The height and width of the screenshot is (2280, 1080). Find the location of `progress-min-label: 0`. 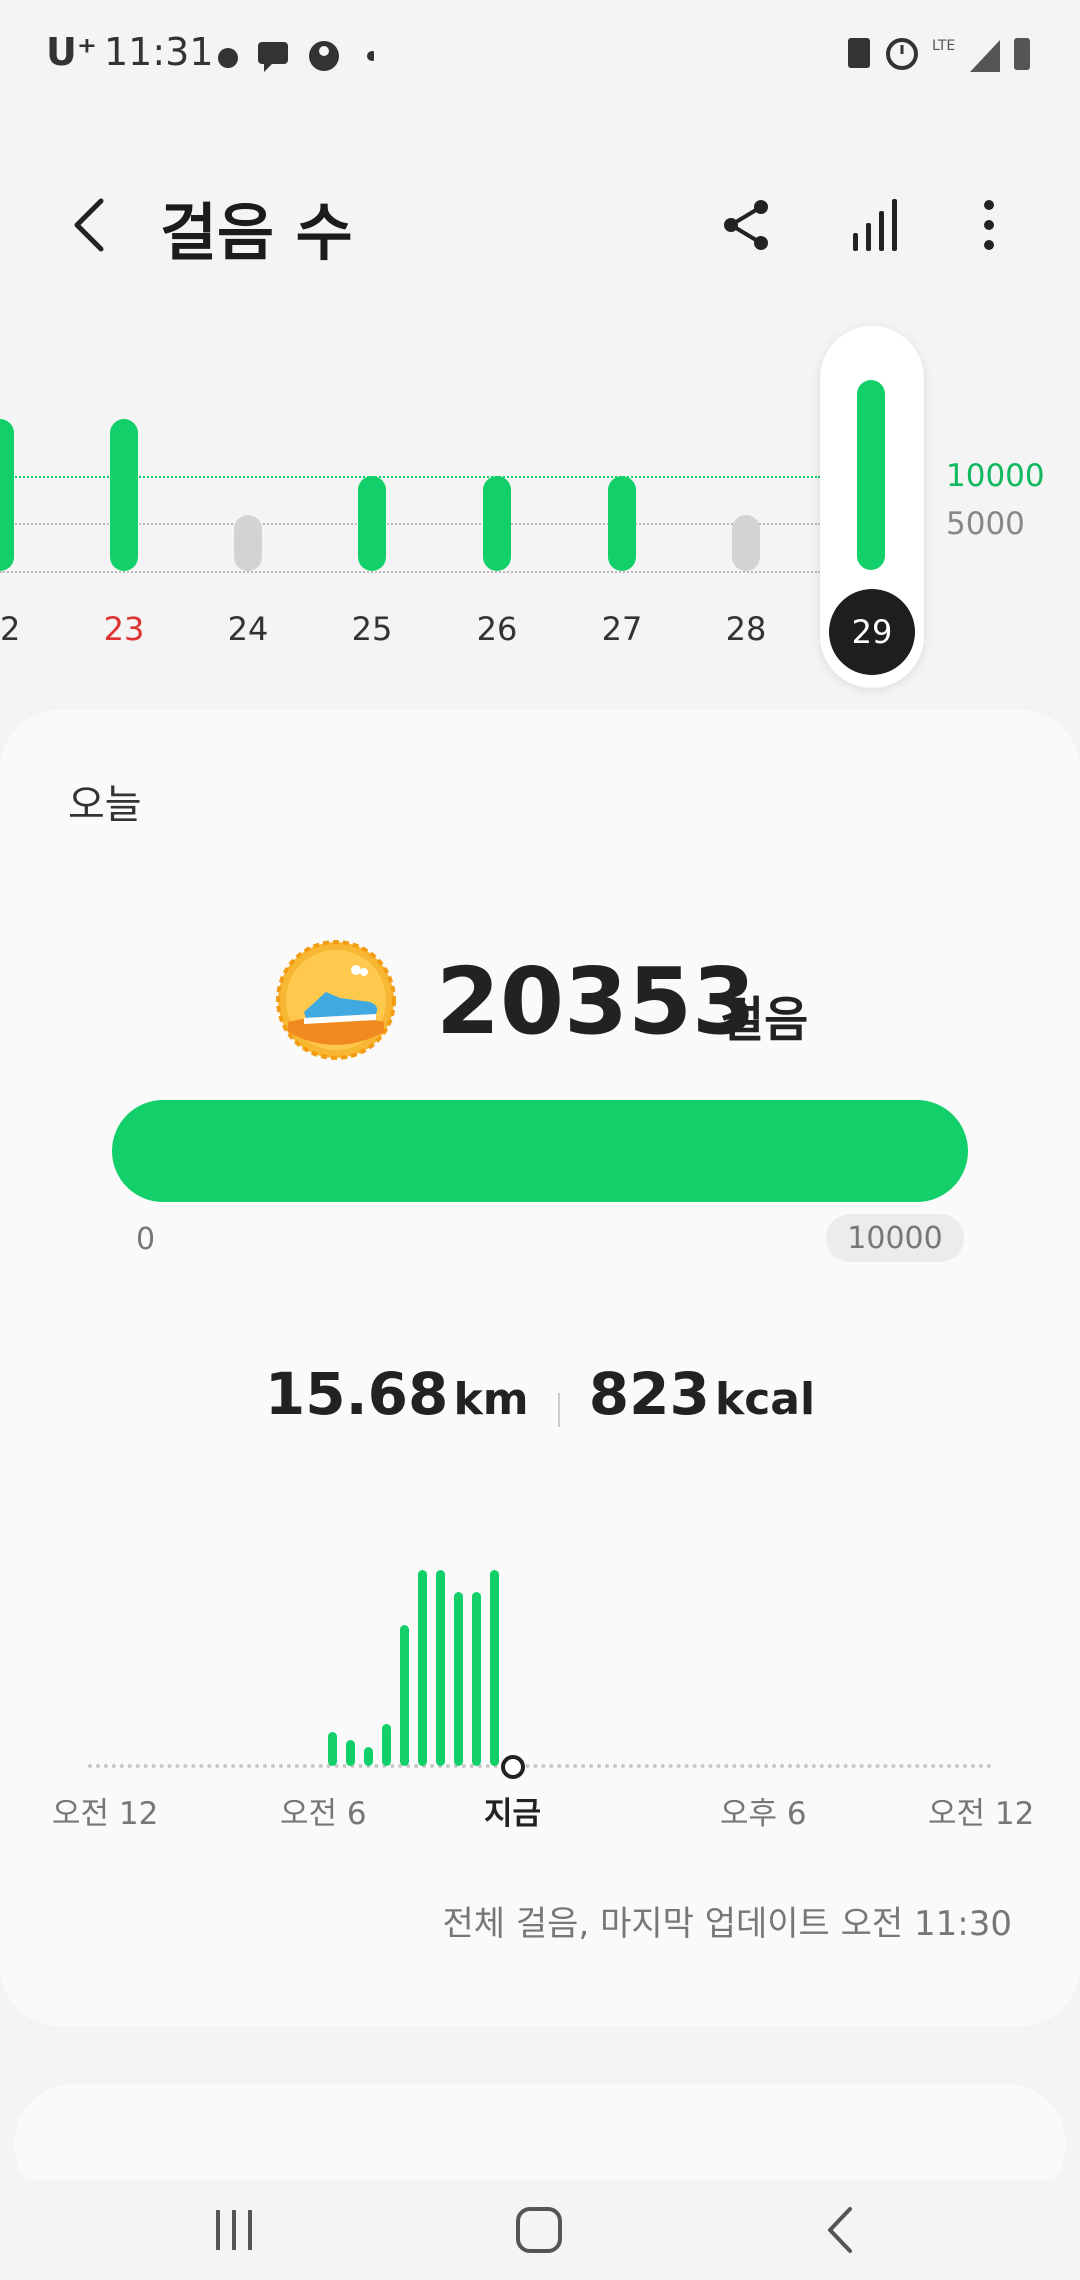

progress-min-label: 0 is located at coordinates (146, 1239).